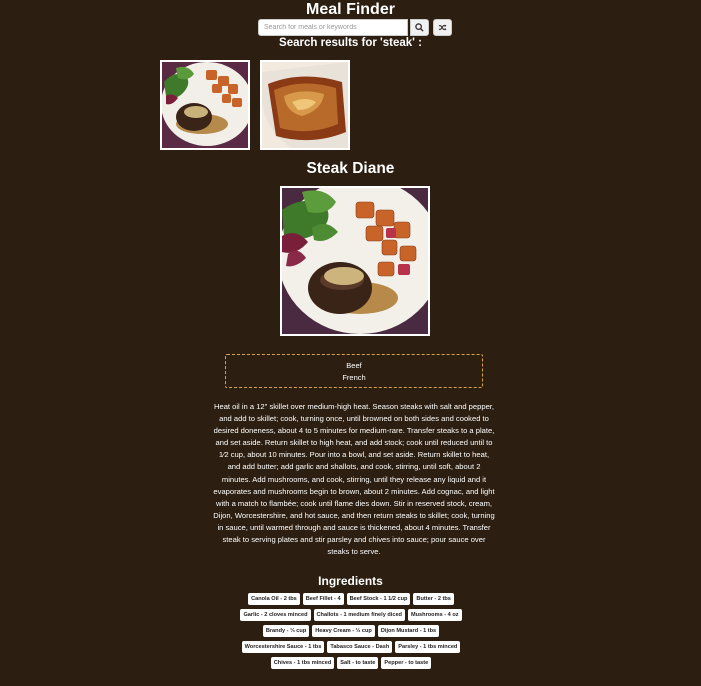 The image size is (701, 686). What do you see at coordinates (428, 647) in the screenshot?
I see `ingredient-item: Parsley - 1 tbs minced` at bounding box center [428, 647].